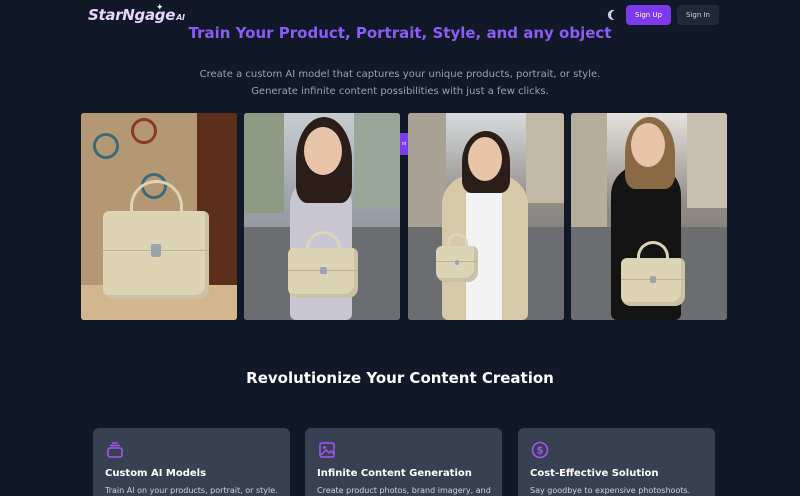 Image resolution: width=800 pixels, height=496 pixels. What do you see at coordinates (404, 144) in the screenshot?
I see `carousel-overlay-badge: ni` at bounding box center [404, 144].